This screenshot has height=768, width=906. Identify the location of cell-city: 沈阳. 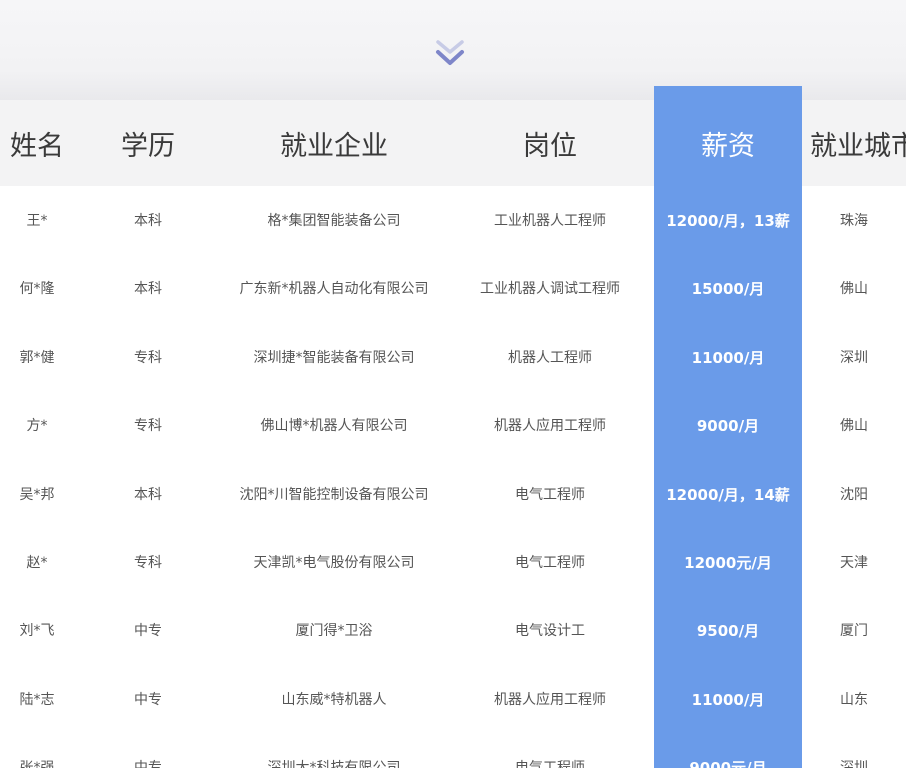
(854, 495).